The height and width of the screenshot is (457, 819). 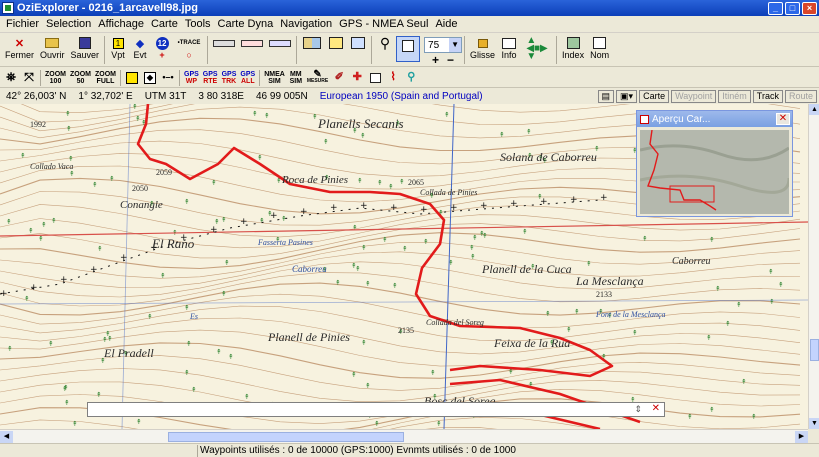 I want to click on map-grid-button, so click(x=312, y=50).